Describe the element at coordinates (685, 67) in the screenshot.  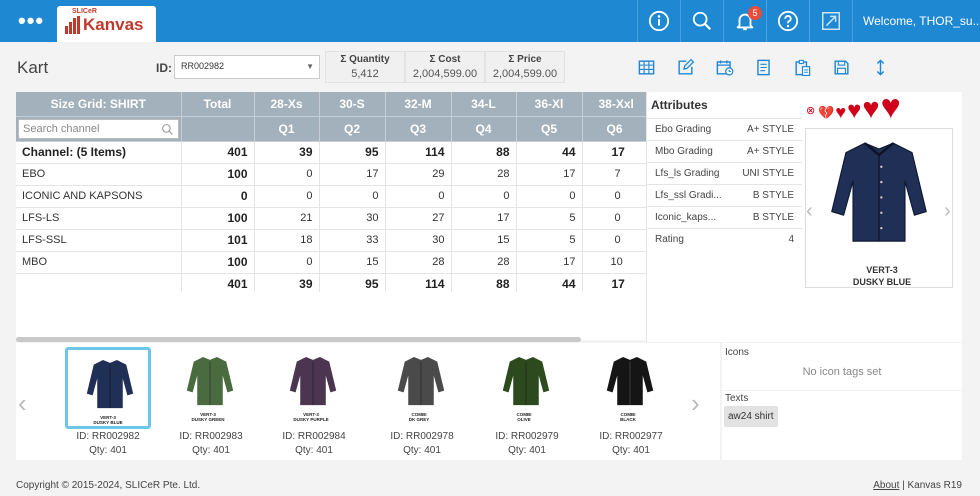
I see `edit-icon` at that location.